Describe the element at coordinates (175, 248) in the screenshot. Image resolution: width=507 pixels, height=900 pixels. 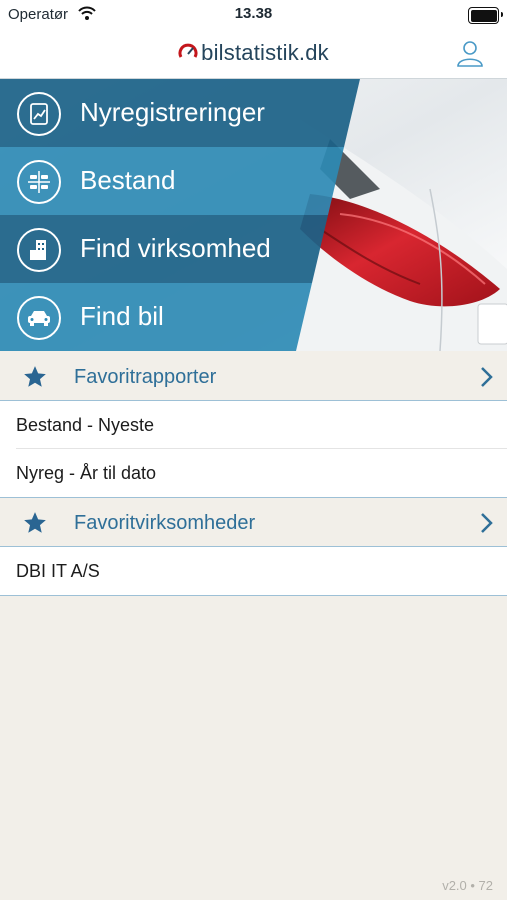
I see `menu-label: Find virksomhed` at that location.